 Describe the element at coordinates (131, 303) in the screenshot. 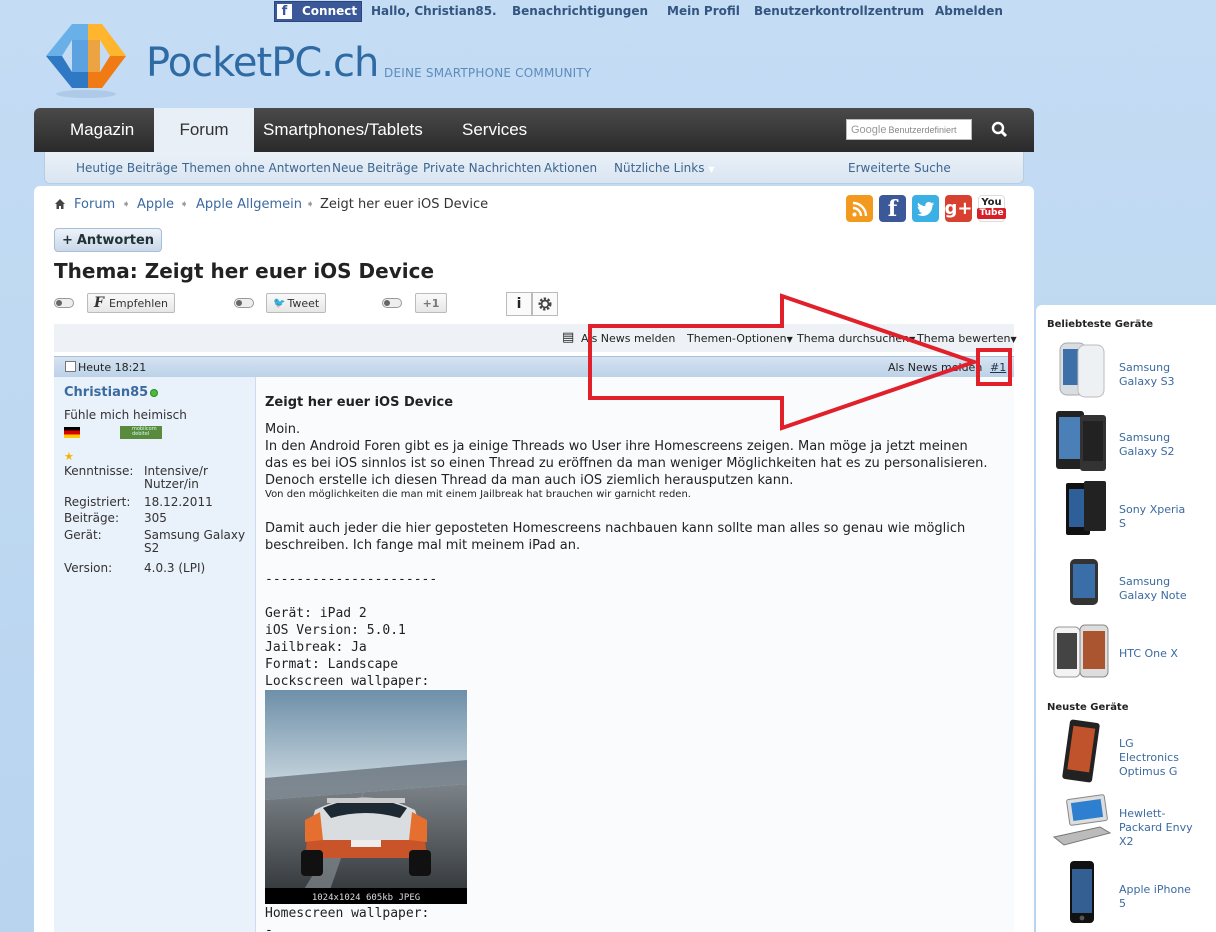

I see `facebook-recommend-button: F Empfehlen` at that location.